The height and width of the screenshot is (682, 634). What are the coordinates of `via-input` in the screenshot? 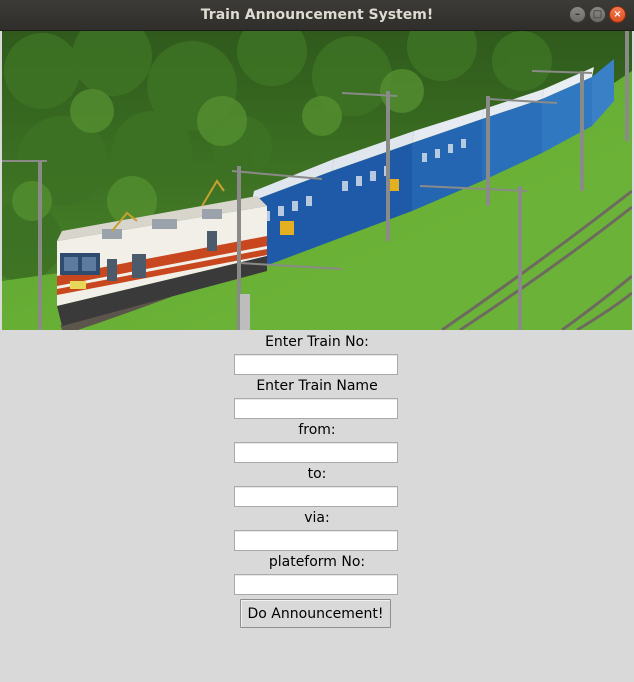 It's located at (316, 540).